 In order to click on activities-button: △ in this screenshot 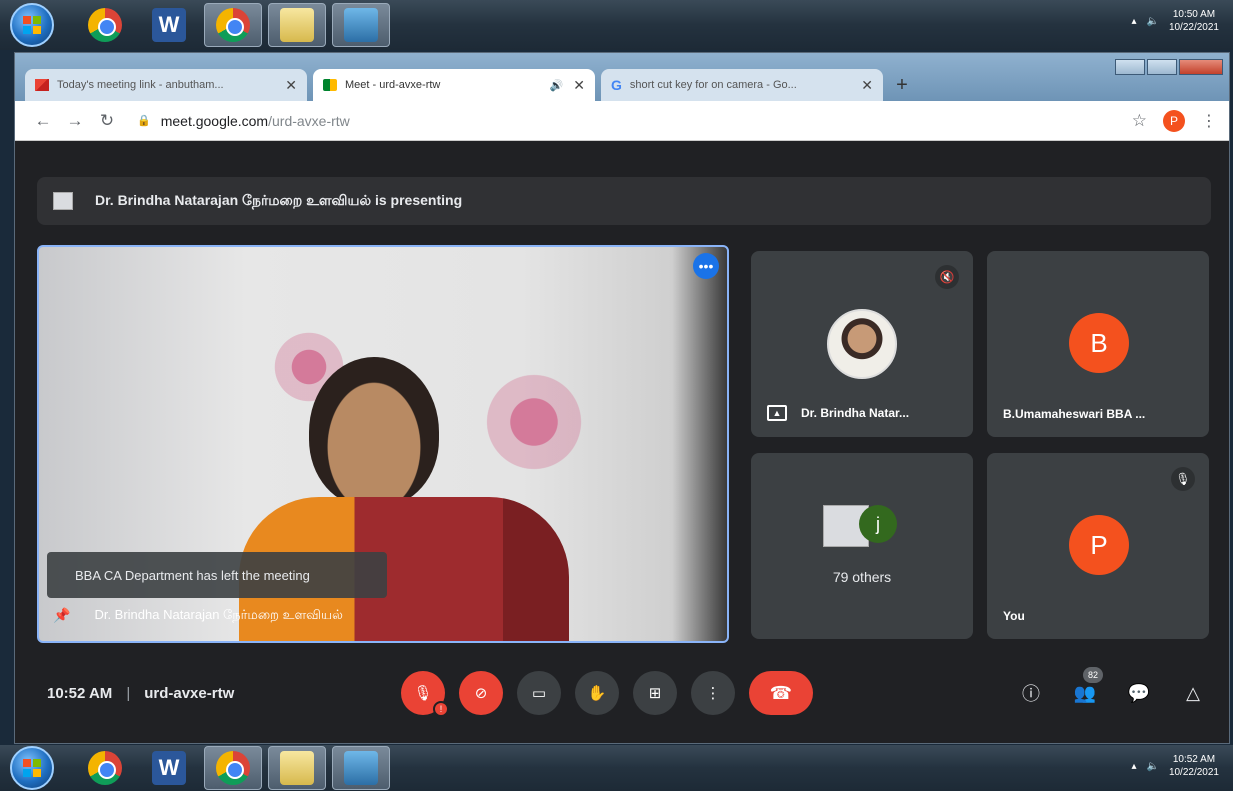, I will do `click(1193, 693)`.